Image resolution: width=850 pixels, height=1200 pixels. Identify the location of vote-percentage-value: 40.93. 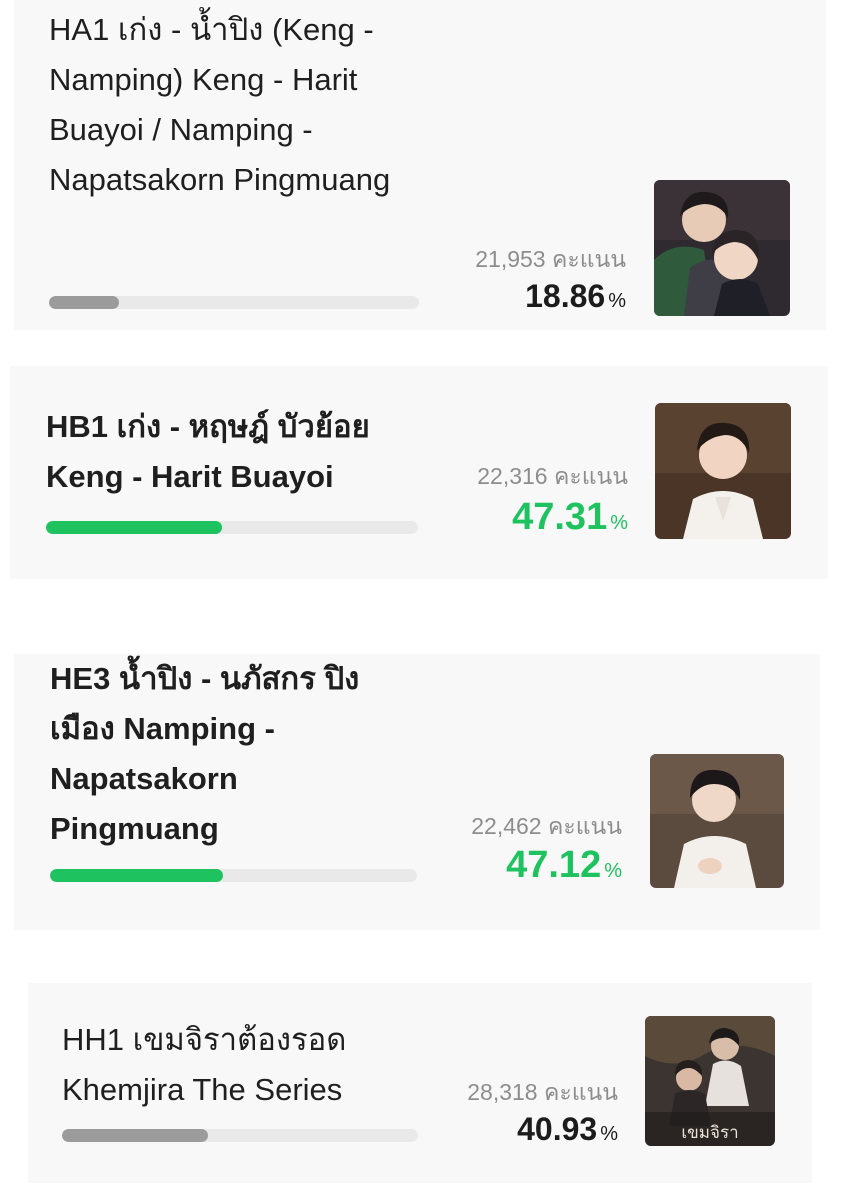
(557, 1129).